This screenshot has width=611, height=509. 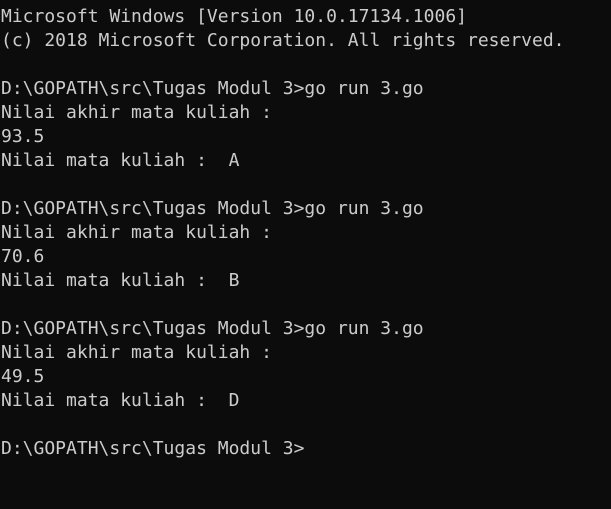 What do you see at coordinates (120, 400) in the screenshot?
I see `console-line-output: Nilai mata kuliah : D` at bounding box center [120, 400].